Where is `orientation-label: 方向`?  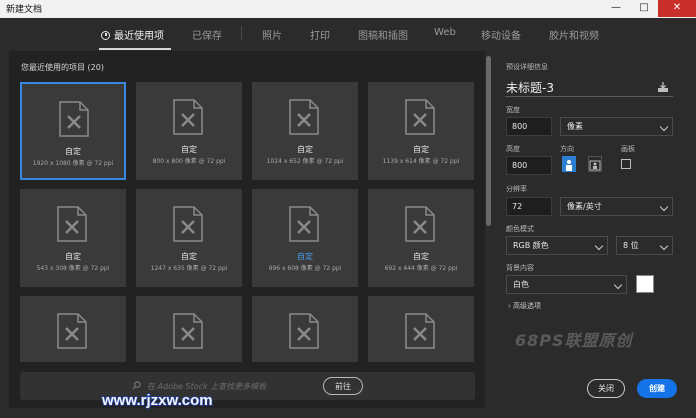
orientation-label: 方向 is located at coordinates (567, 149).